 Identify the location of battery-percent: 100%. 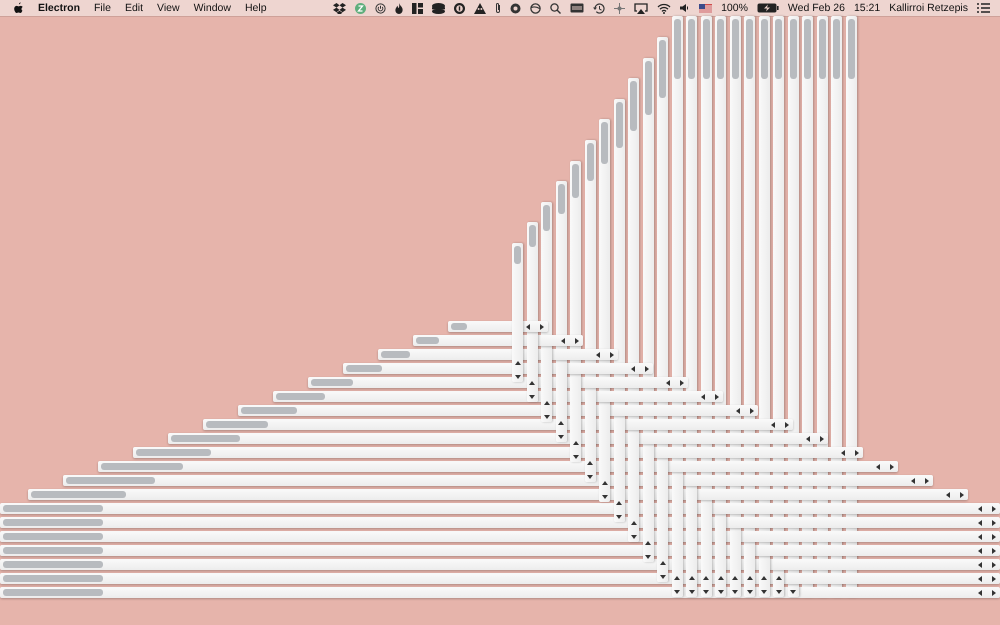
(734, 8).